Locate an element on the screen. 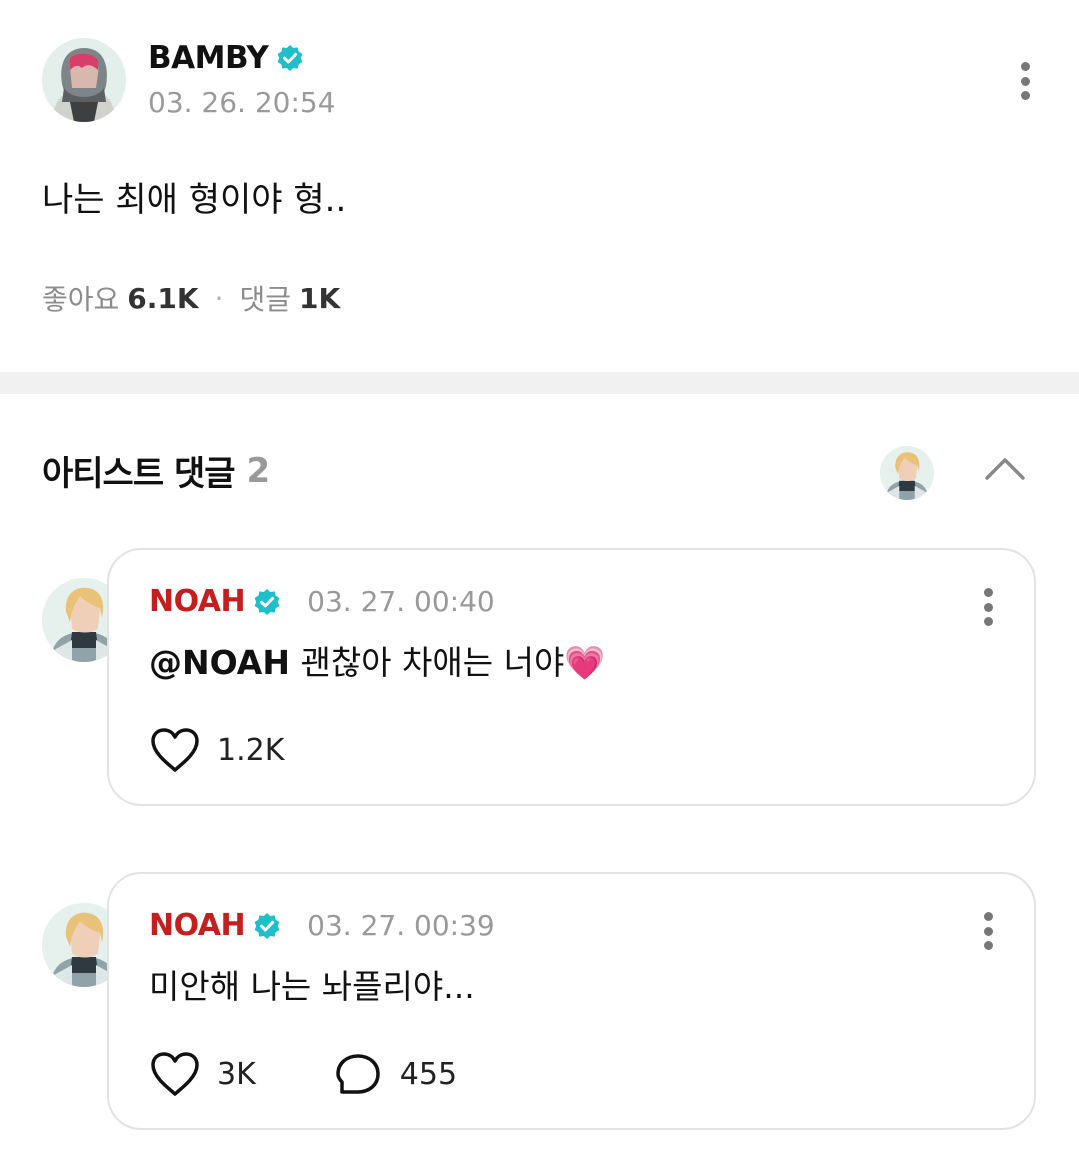  like-button: 1.2K is located at coordinates (216, 750).